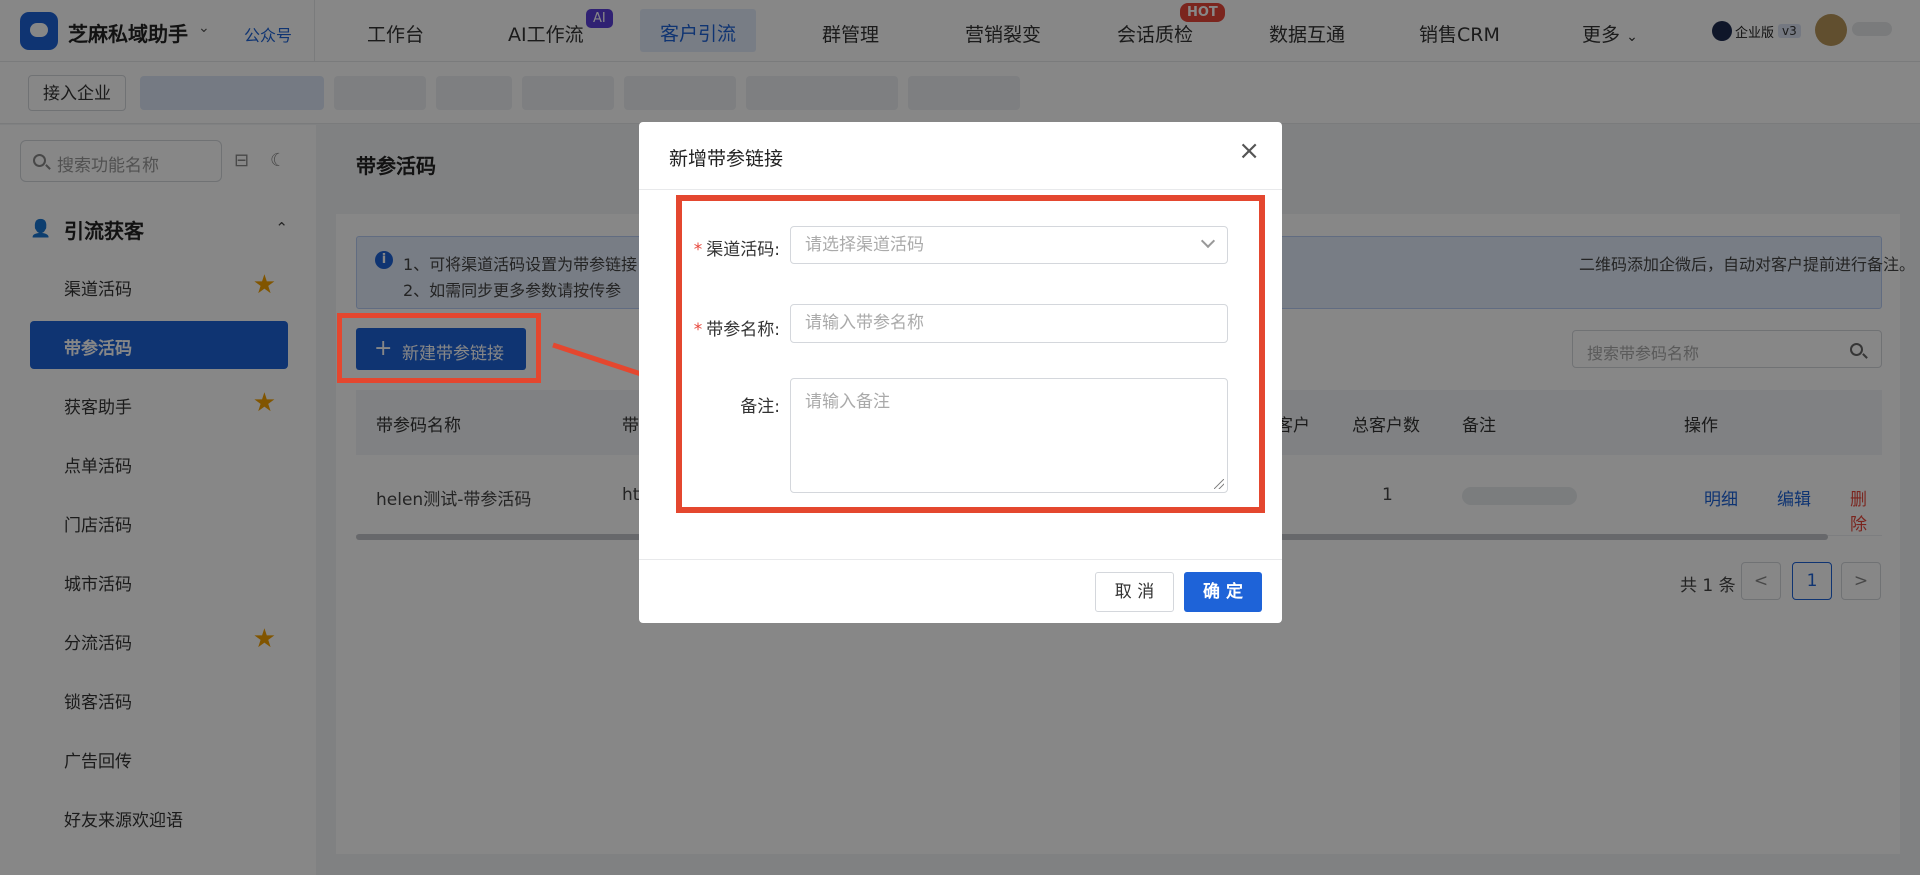 The image size is (1920, 875). I want to click on chevron-down-icon, so click(1208, 241).